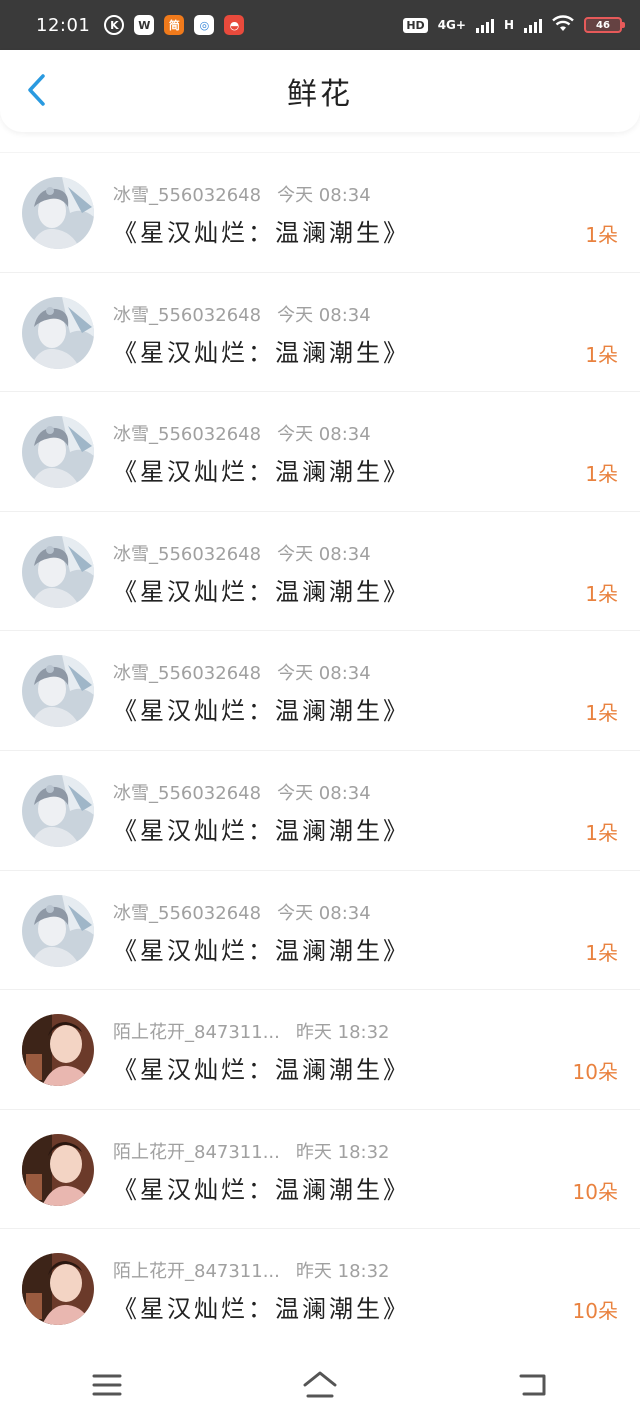  I want to click on back-icon, so click(532, 1385).